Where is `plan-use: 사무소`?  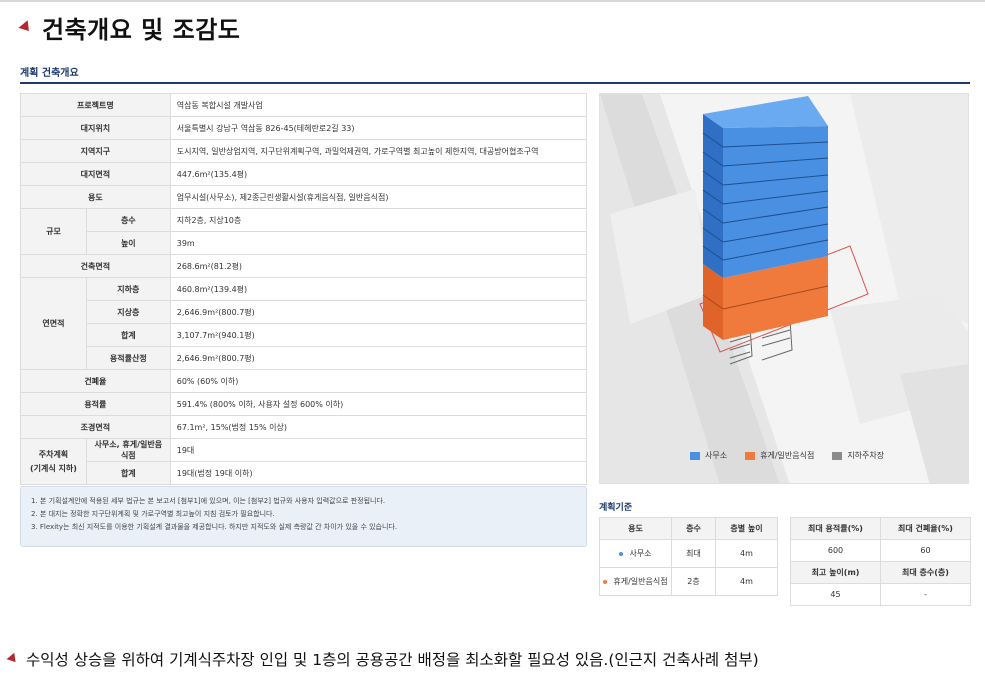
plan-use: 사무소 is located at coordinates (640, 553).